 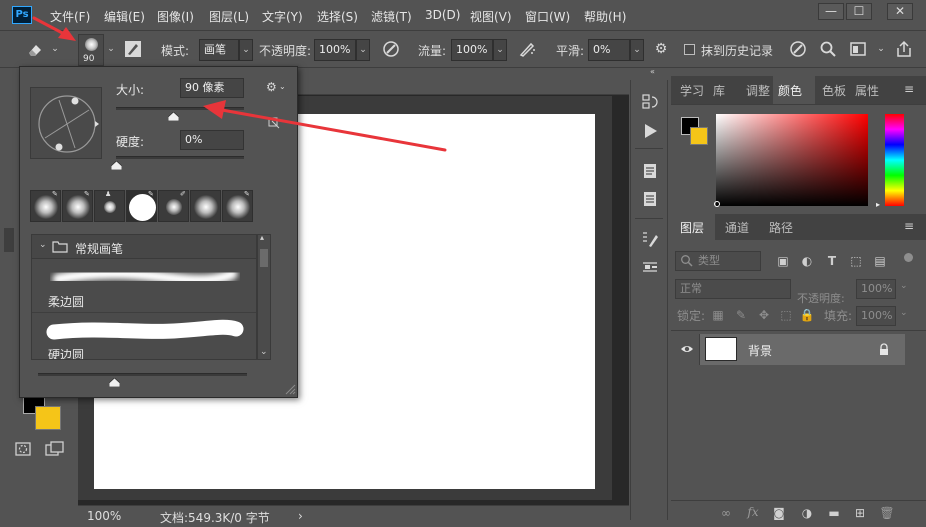 What do you see at coordinates (214, 109) in the screenshot?
I see `annotation-arrowhead-to-size-field` at bounding box center [214, 109].